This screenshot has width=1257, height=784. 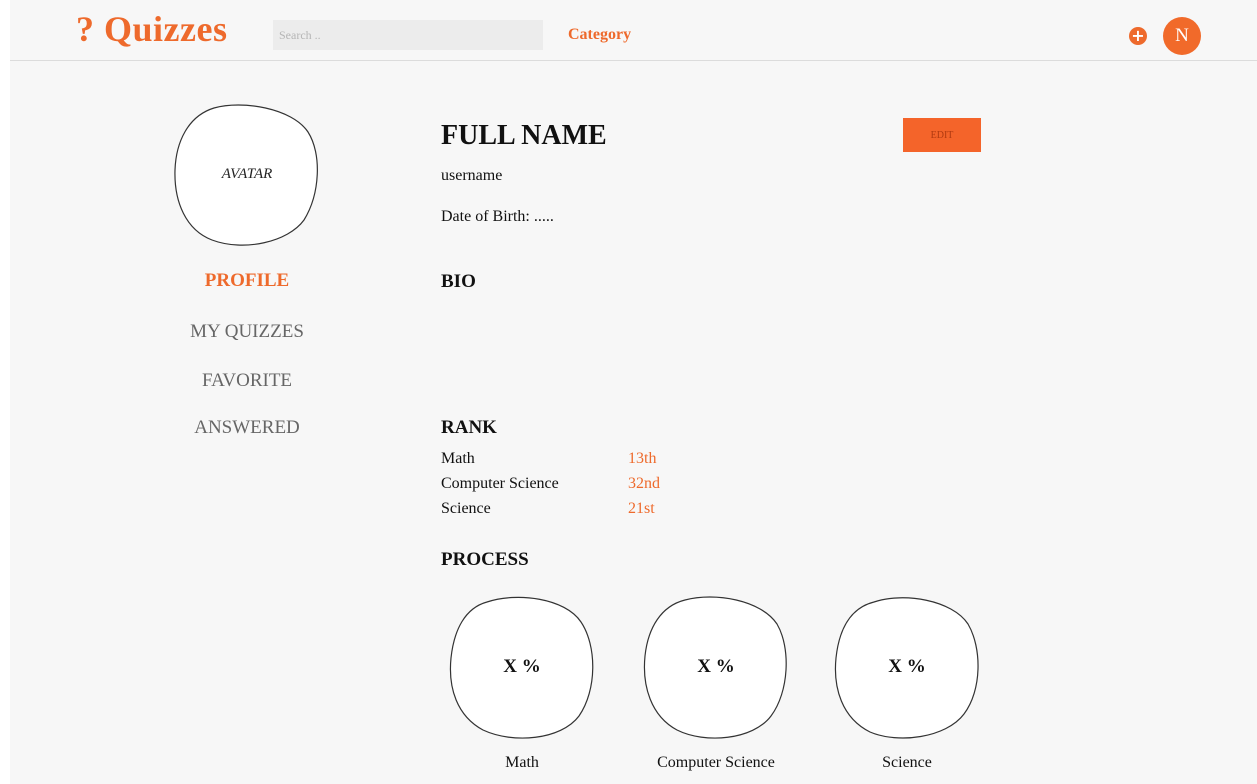 I want to click on rank-value: 32nd, so click(x=644, y=483).